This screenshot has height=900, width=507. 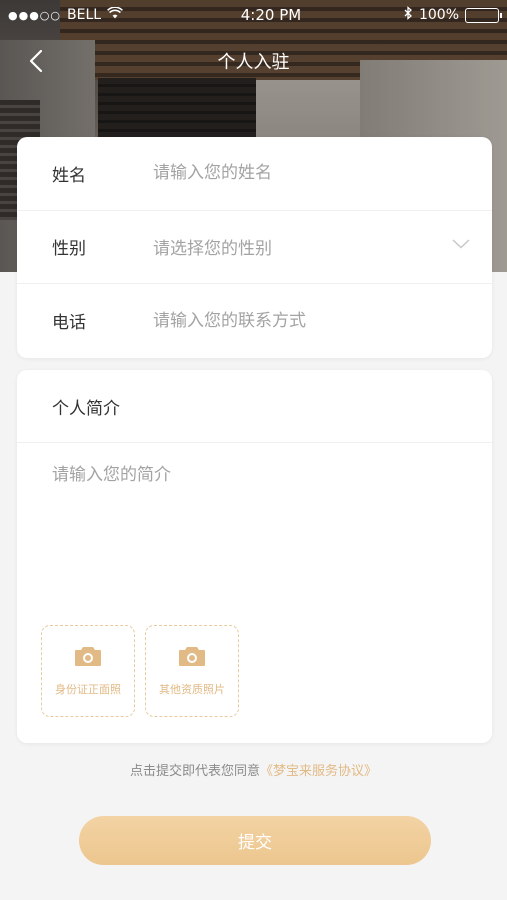 I want to click on back-button, so click(x=36, y=61).